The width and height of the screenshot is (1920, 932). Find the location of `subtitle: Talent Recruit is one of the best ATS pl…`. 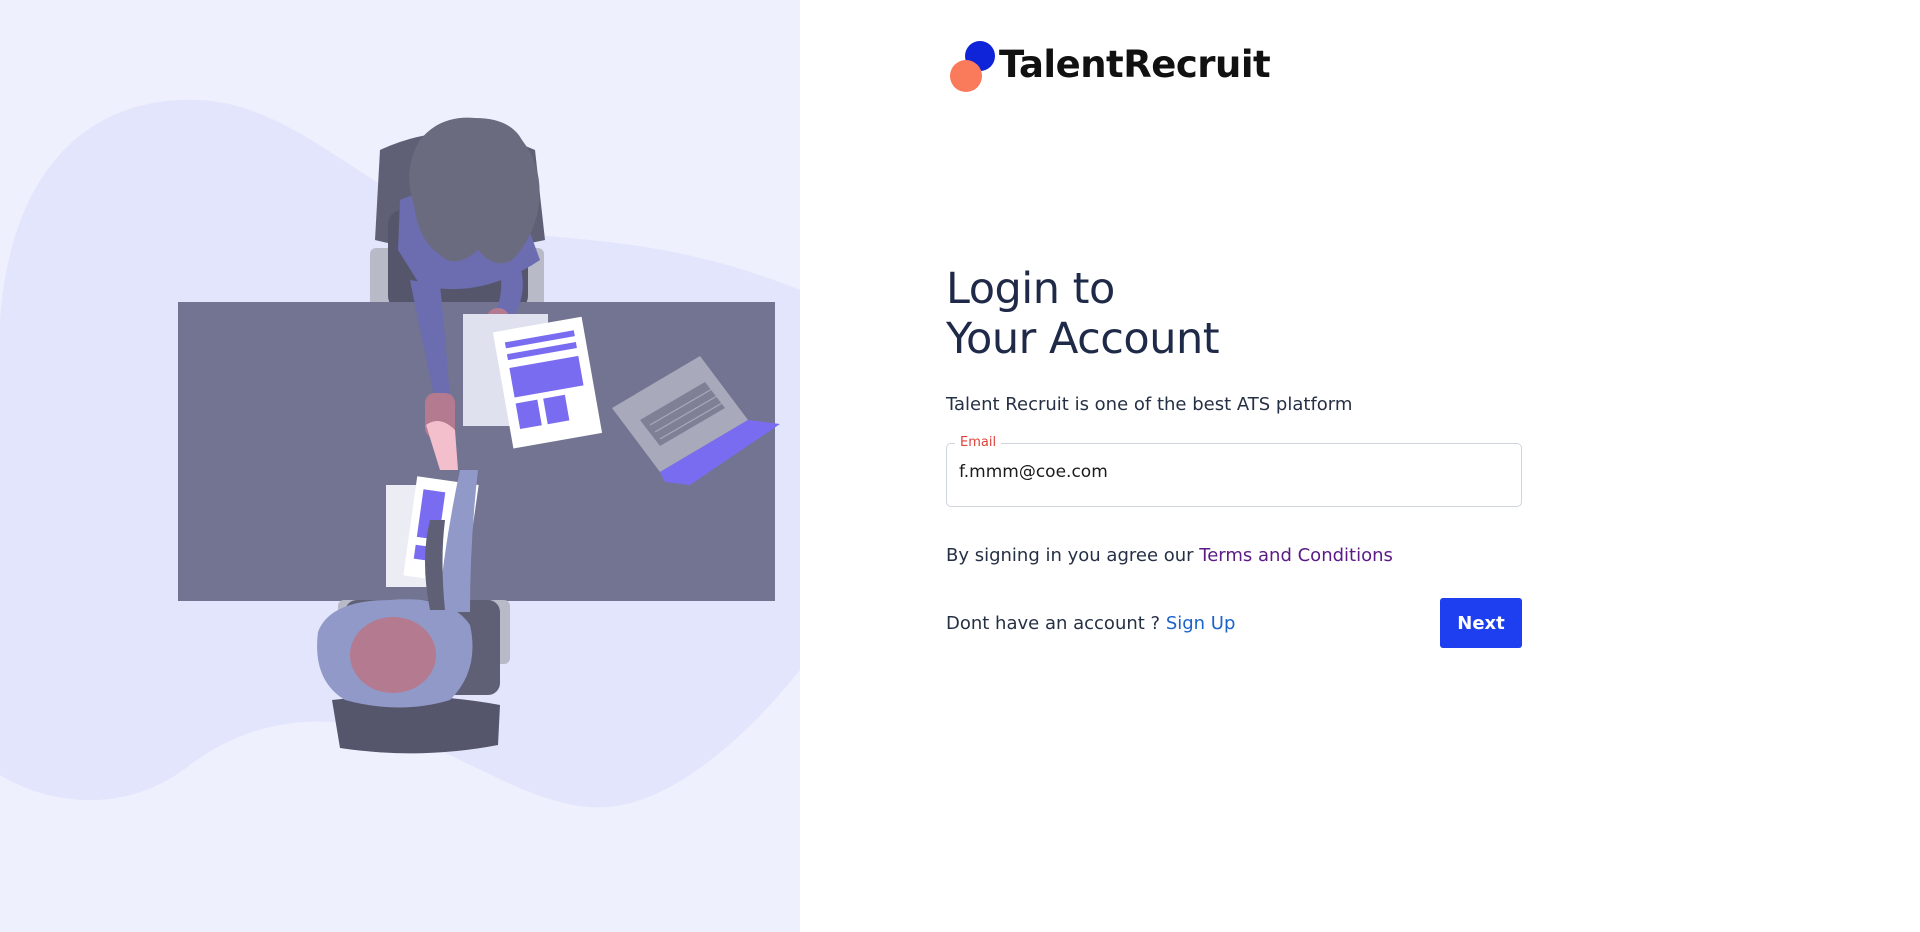

subtitle: Talent Recruit is one of the best ATS pl… is located at coordinates (1149, 404).